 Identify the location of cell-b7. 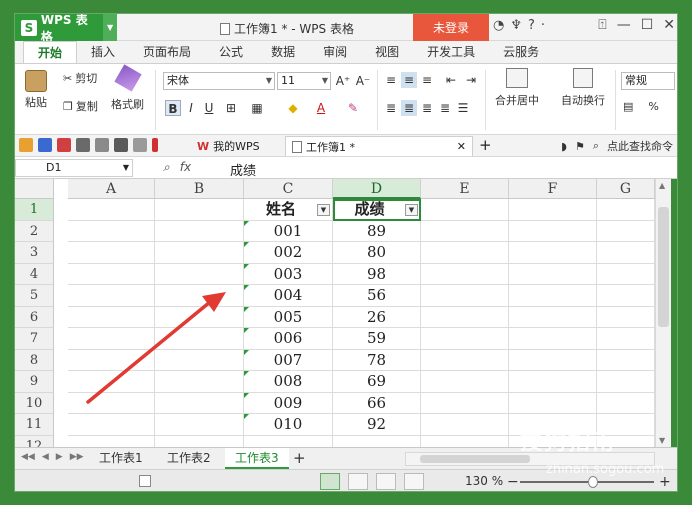
(199, 339).